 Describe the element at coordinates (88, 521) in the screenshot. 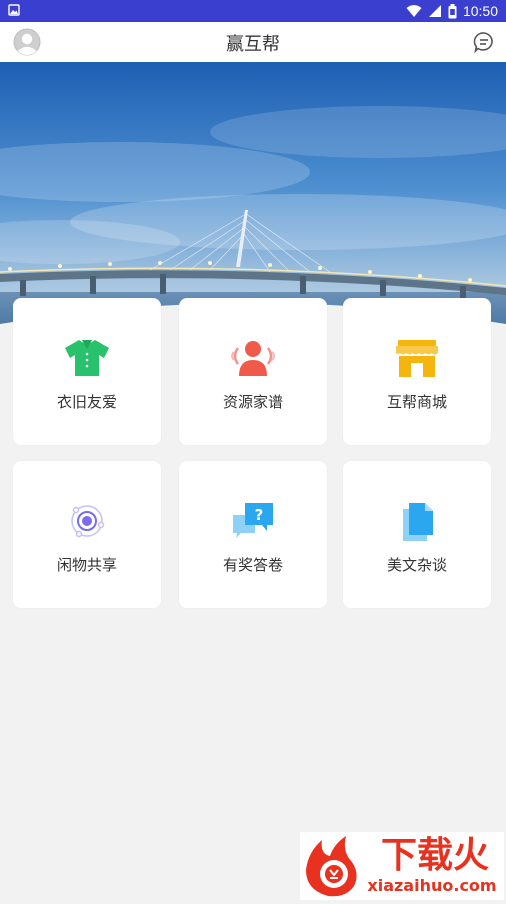

I see `orbit-share-icon` at that location.